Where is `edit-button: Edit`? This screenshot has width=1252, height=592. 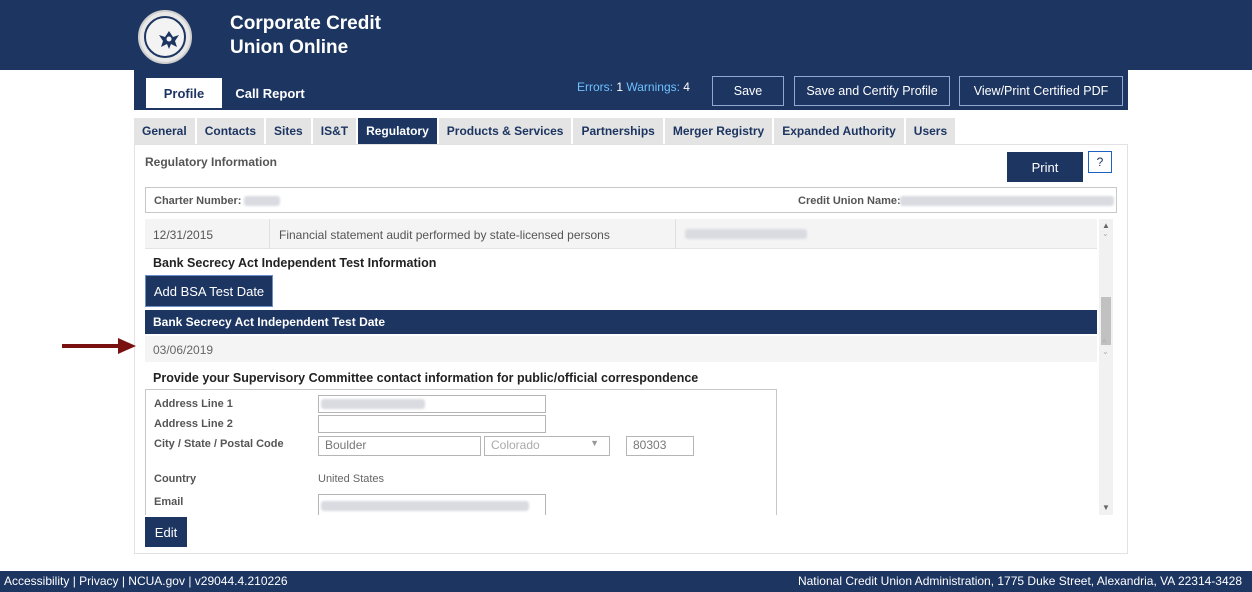 edit-button: Edit is located at coordinates (166, 532).